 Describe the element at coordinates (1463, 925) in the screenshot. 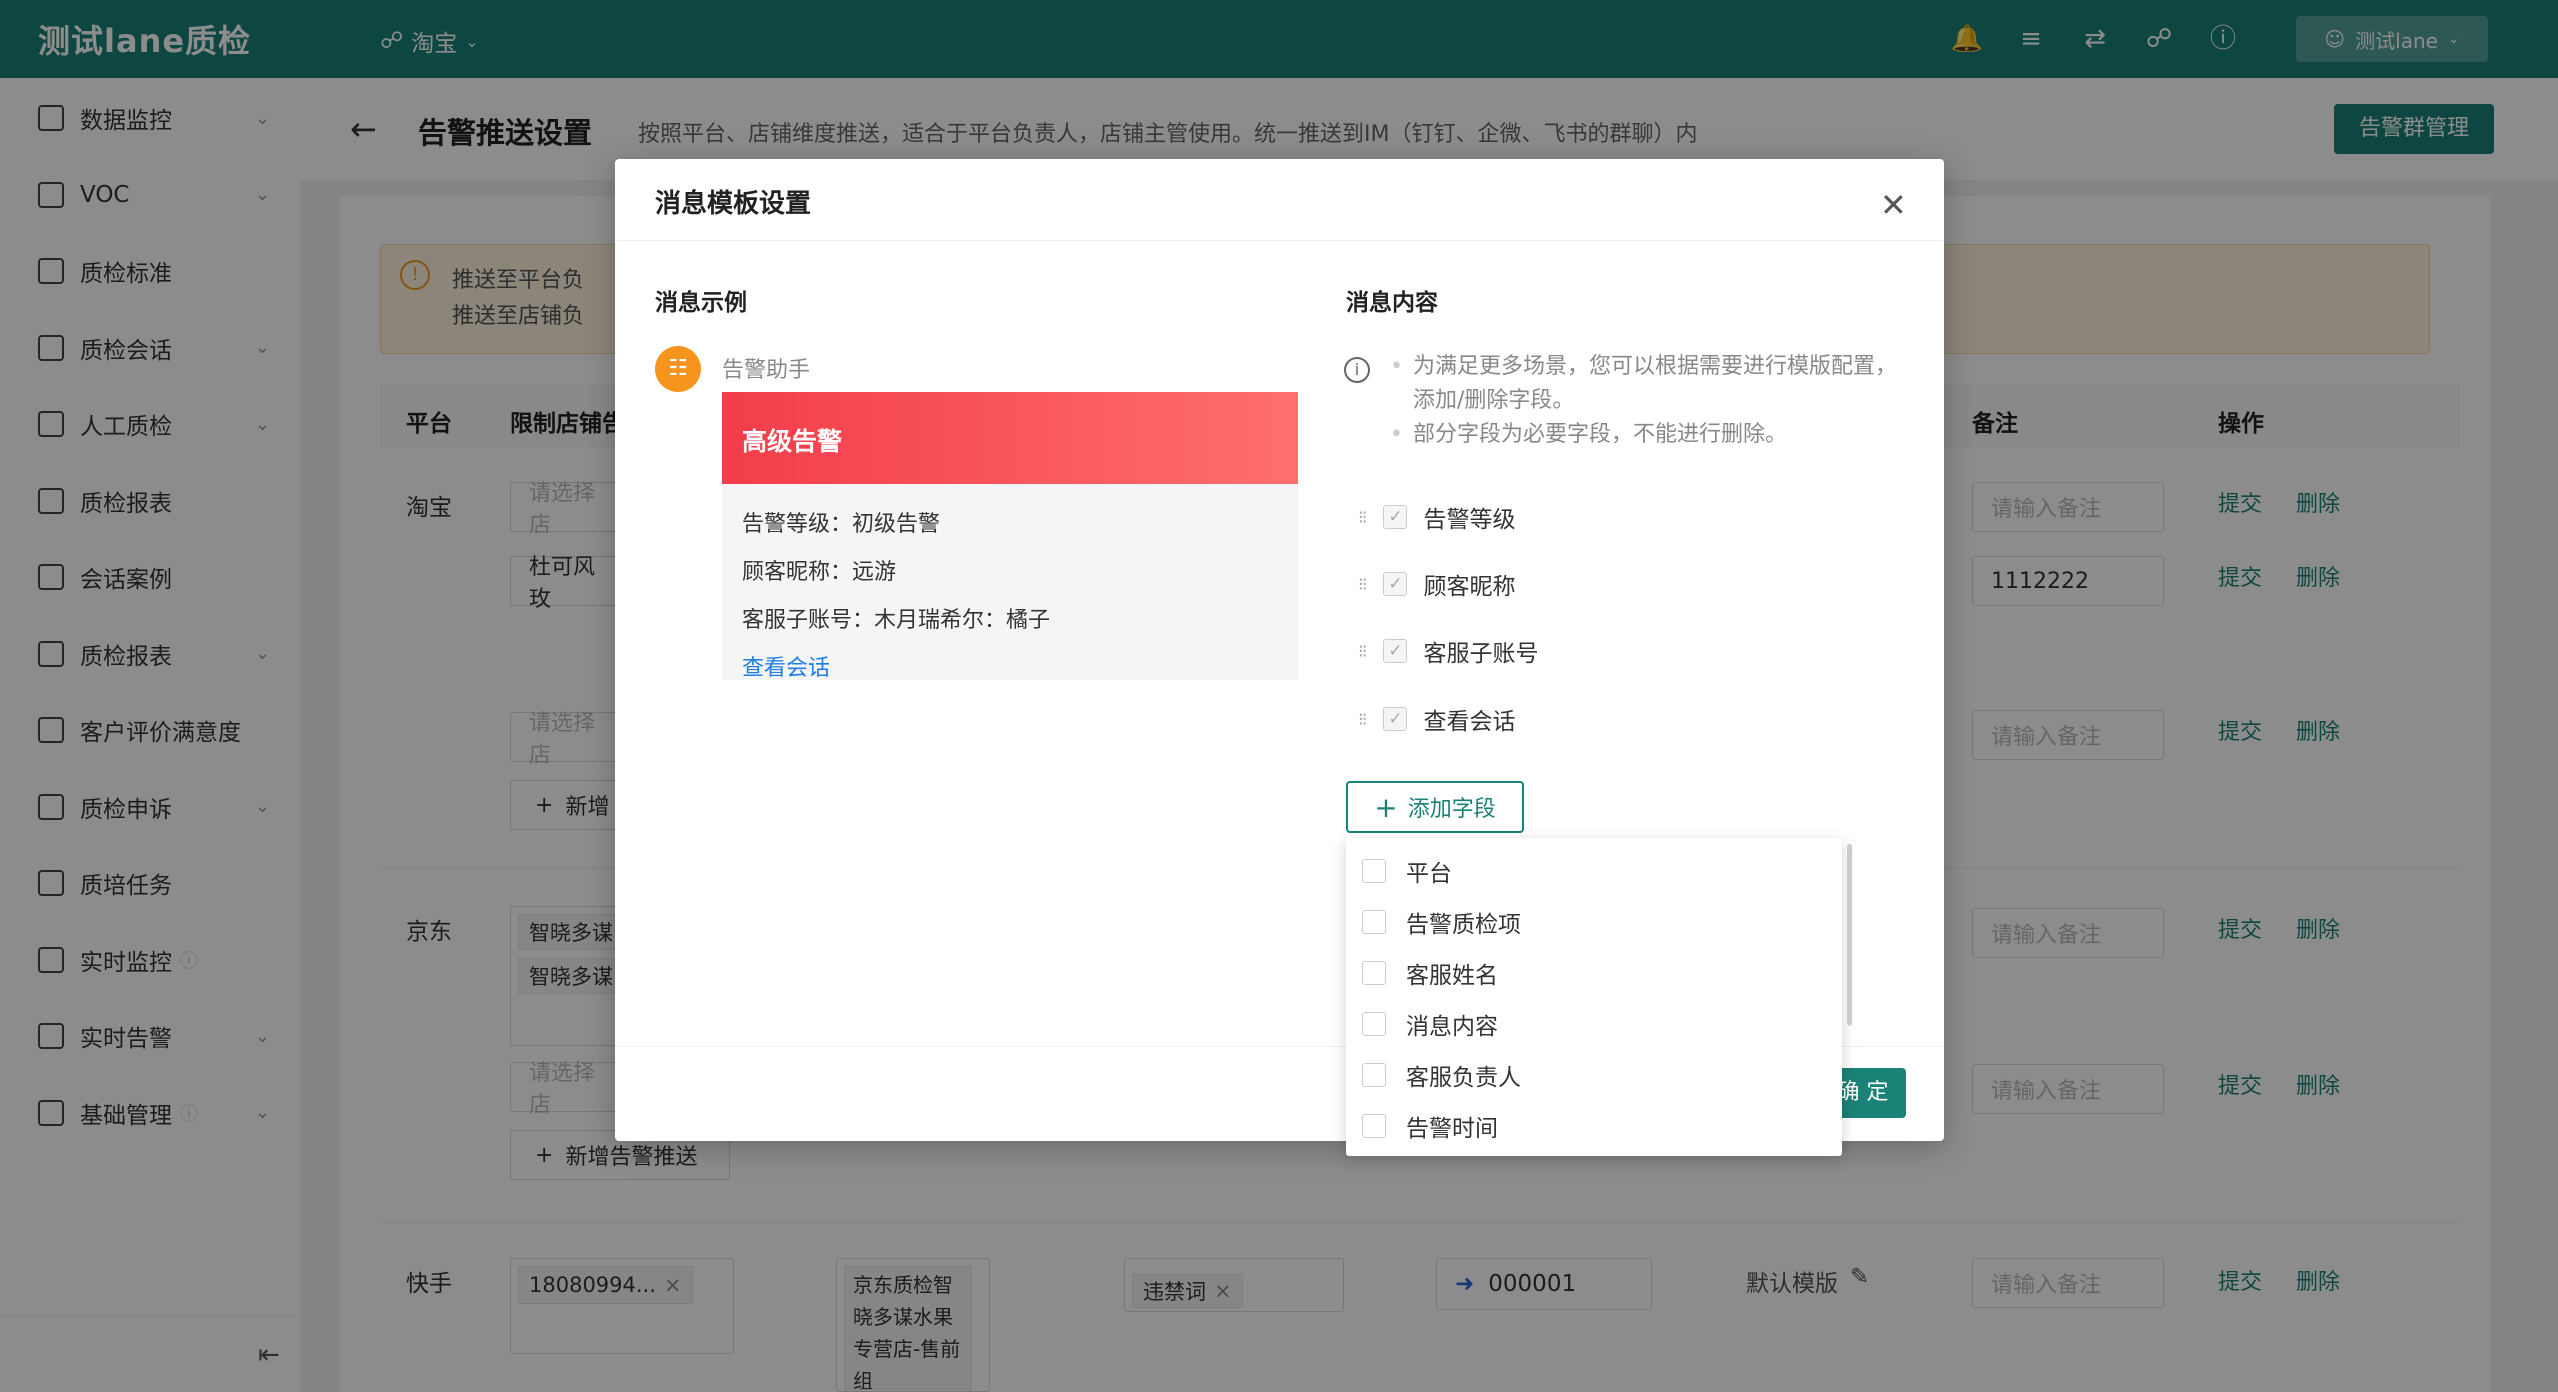

I see `option-label: 告警质检项` at that location.